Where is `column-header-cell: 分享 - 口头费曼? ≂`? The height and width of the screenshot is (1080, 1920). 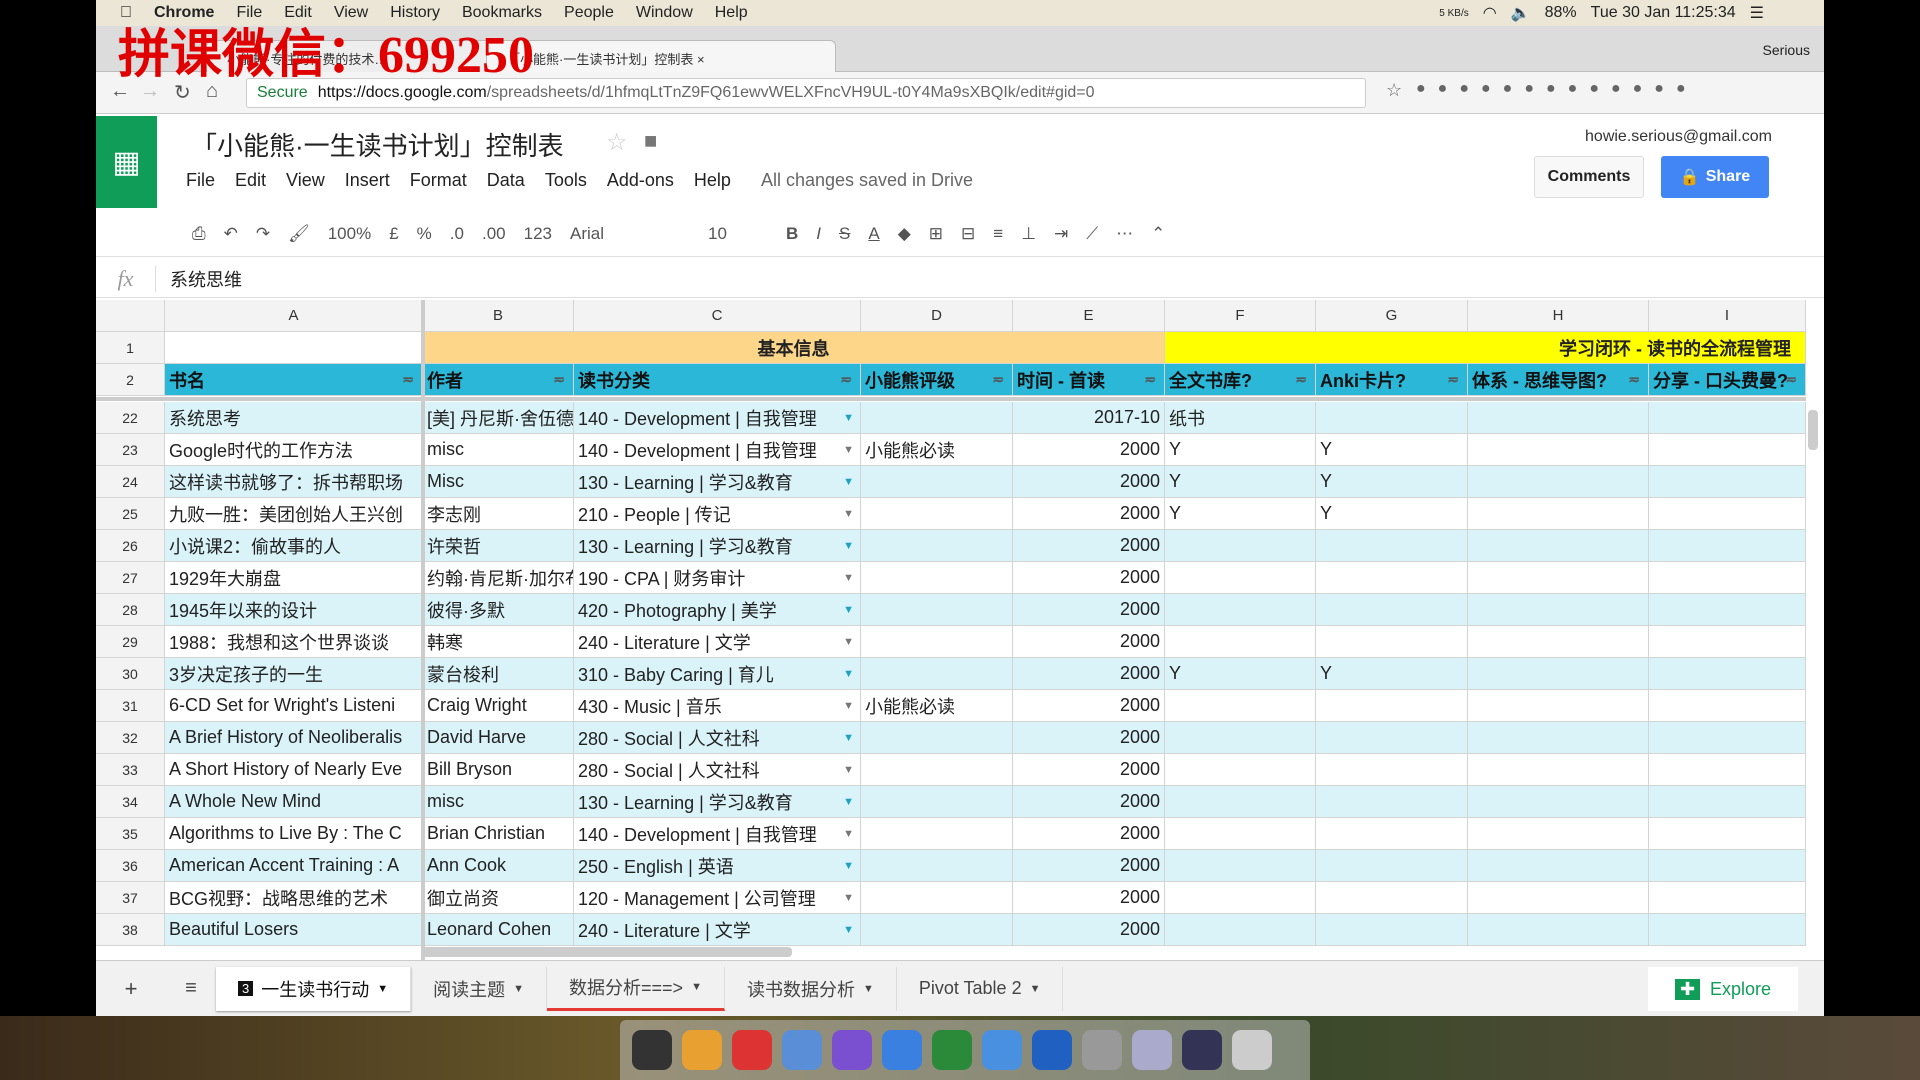
column-header-cell: 分享 - 口头费曼? ≂ is located at coordinates (1727, 380).